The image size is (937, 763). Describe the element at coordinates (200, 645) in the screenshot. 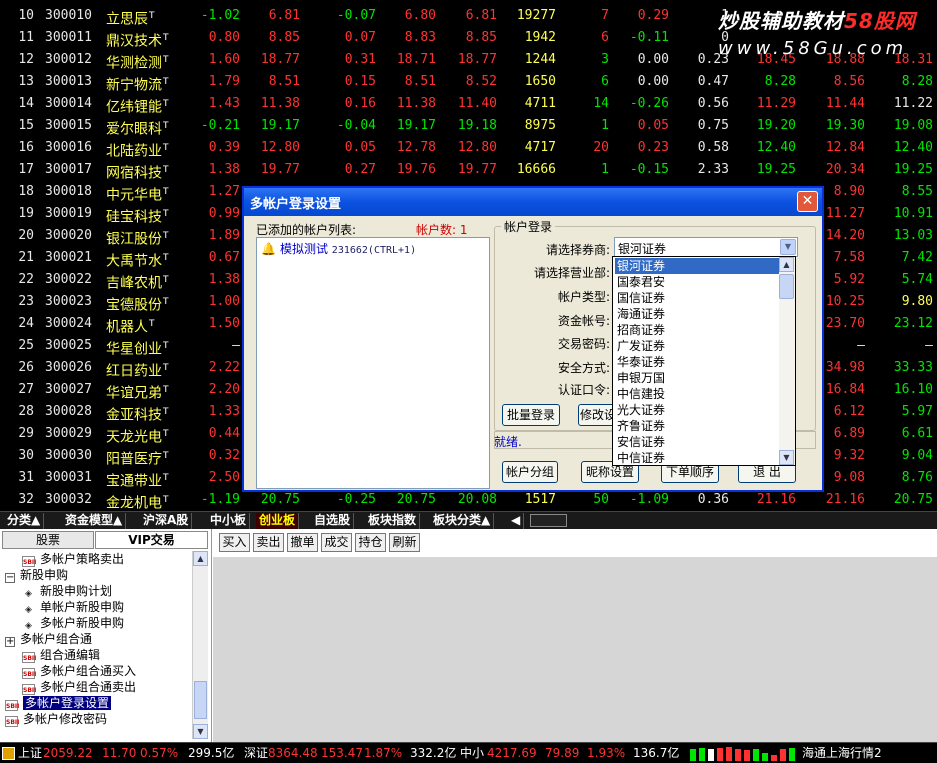

I see `tree-scrollbar: ▲ ▼` at that location.